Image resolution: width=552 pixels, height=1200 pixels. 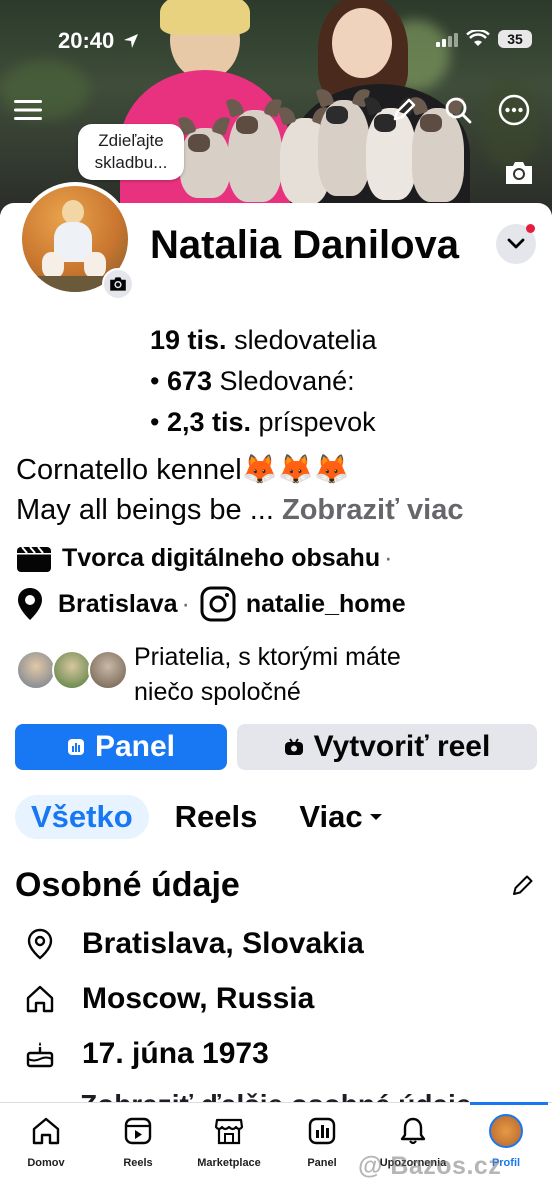 I want to click on edit-profile-button, so click(x=404, y=110).